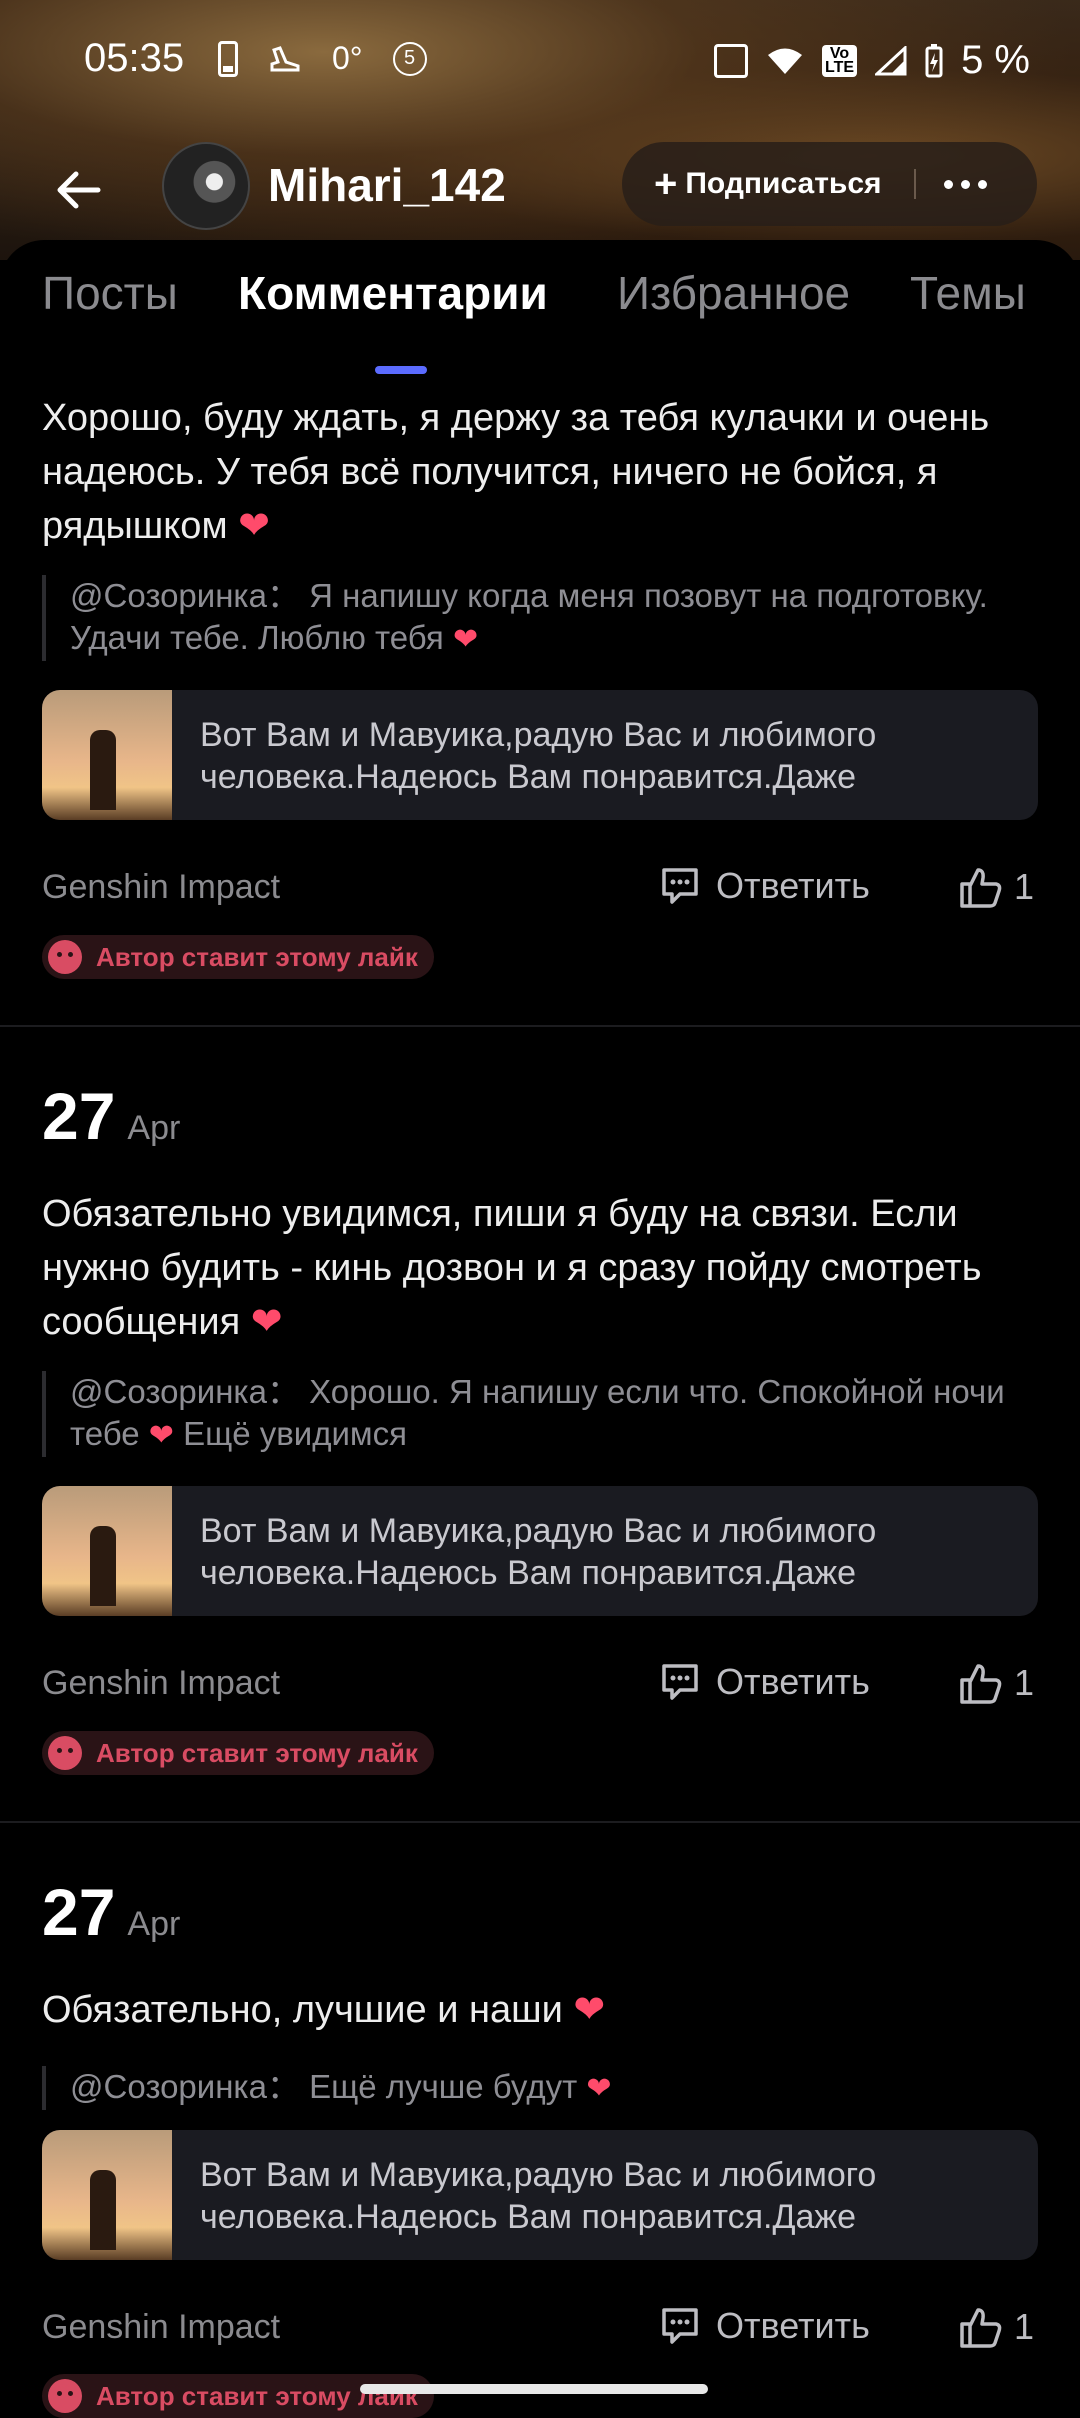 This screenshot has height=2418, width=1080. I want to click on tab-topics: Темы, so click(968, 293).